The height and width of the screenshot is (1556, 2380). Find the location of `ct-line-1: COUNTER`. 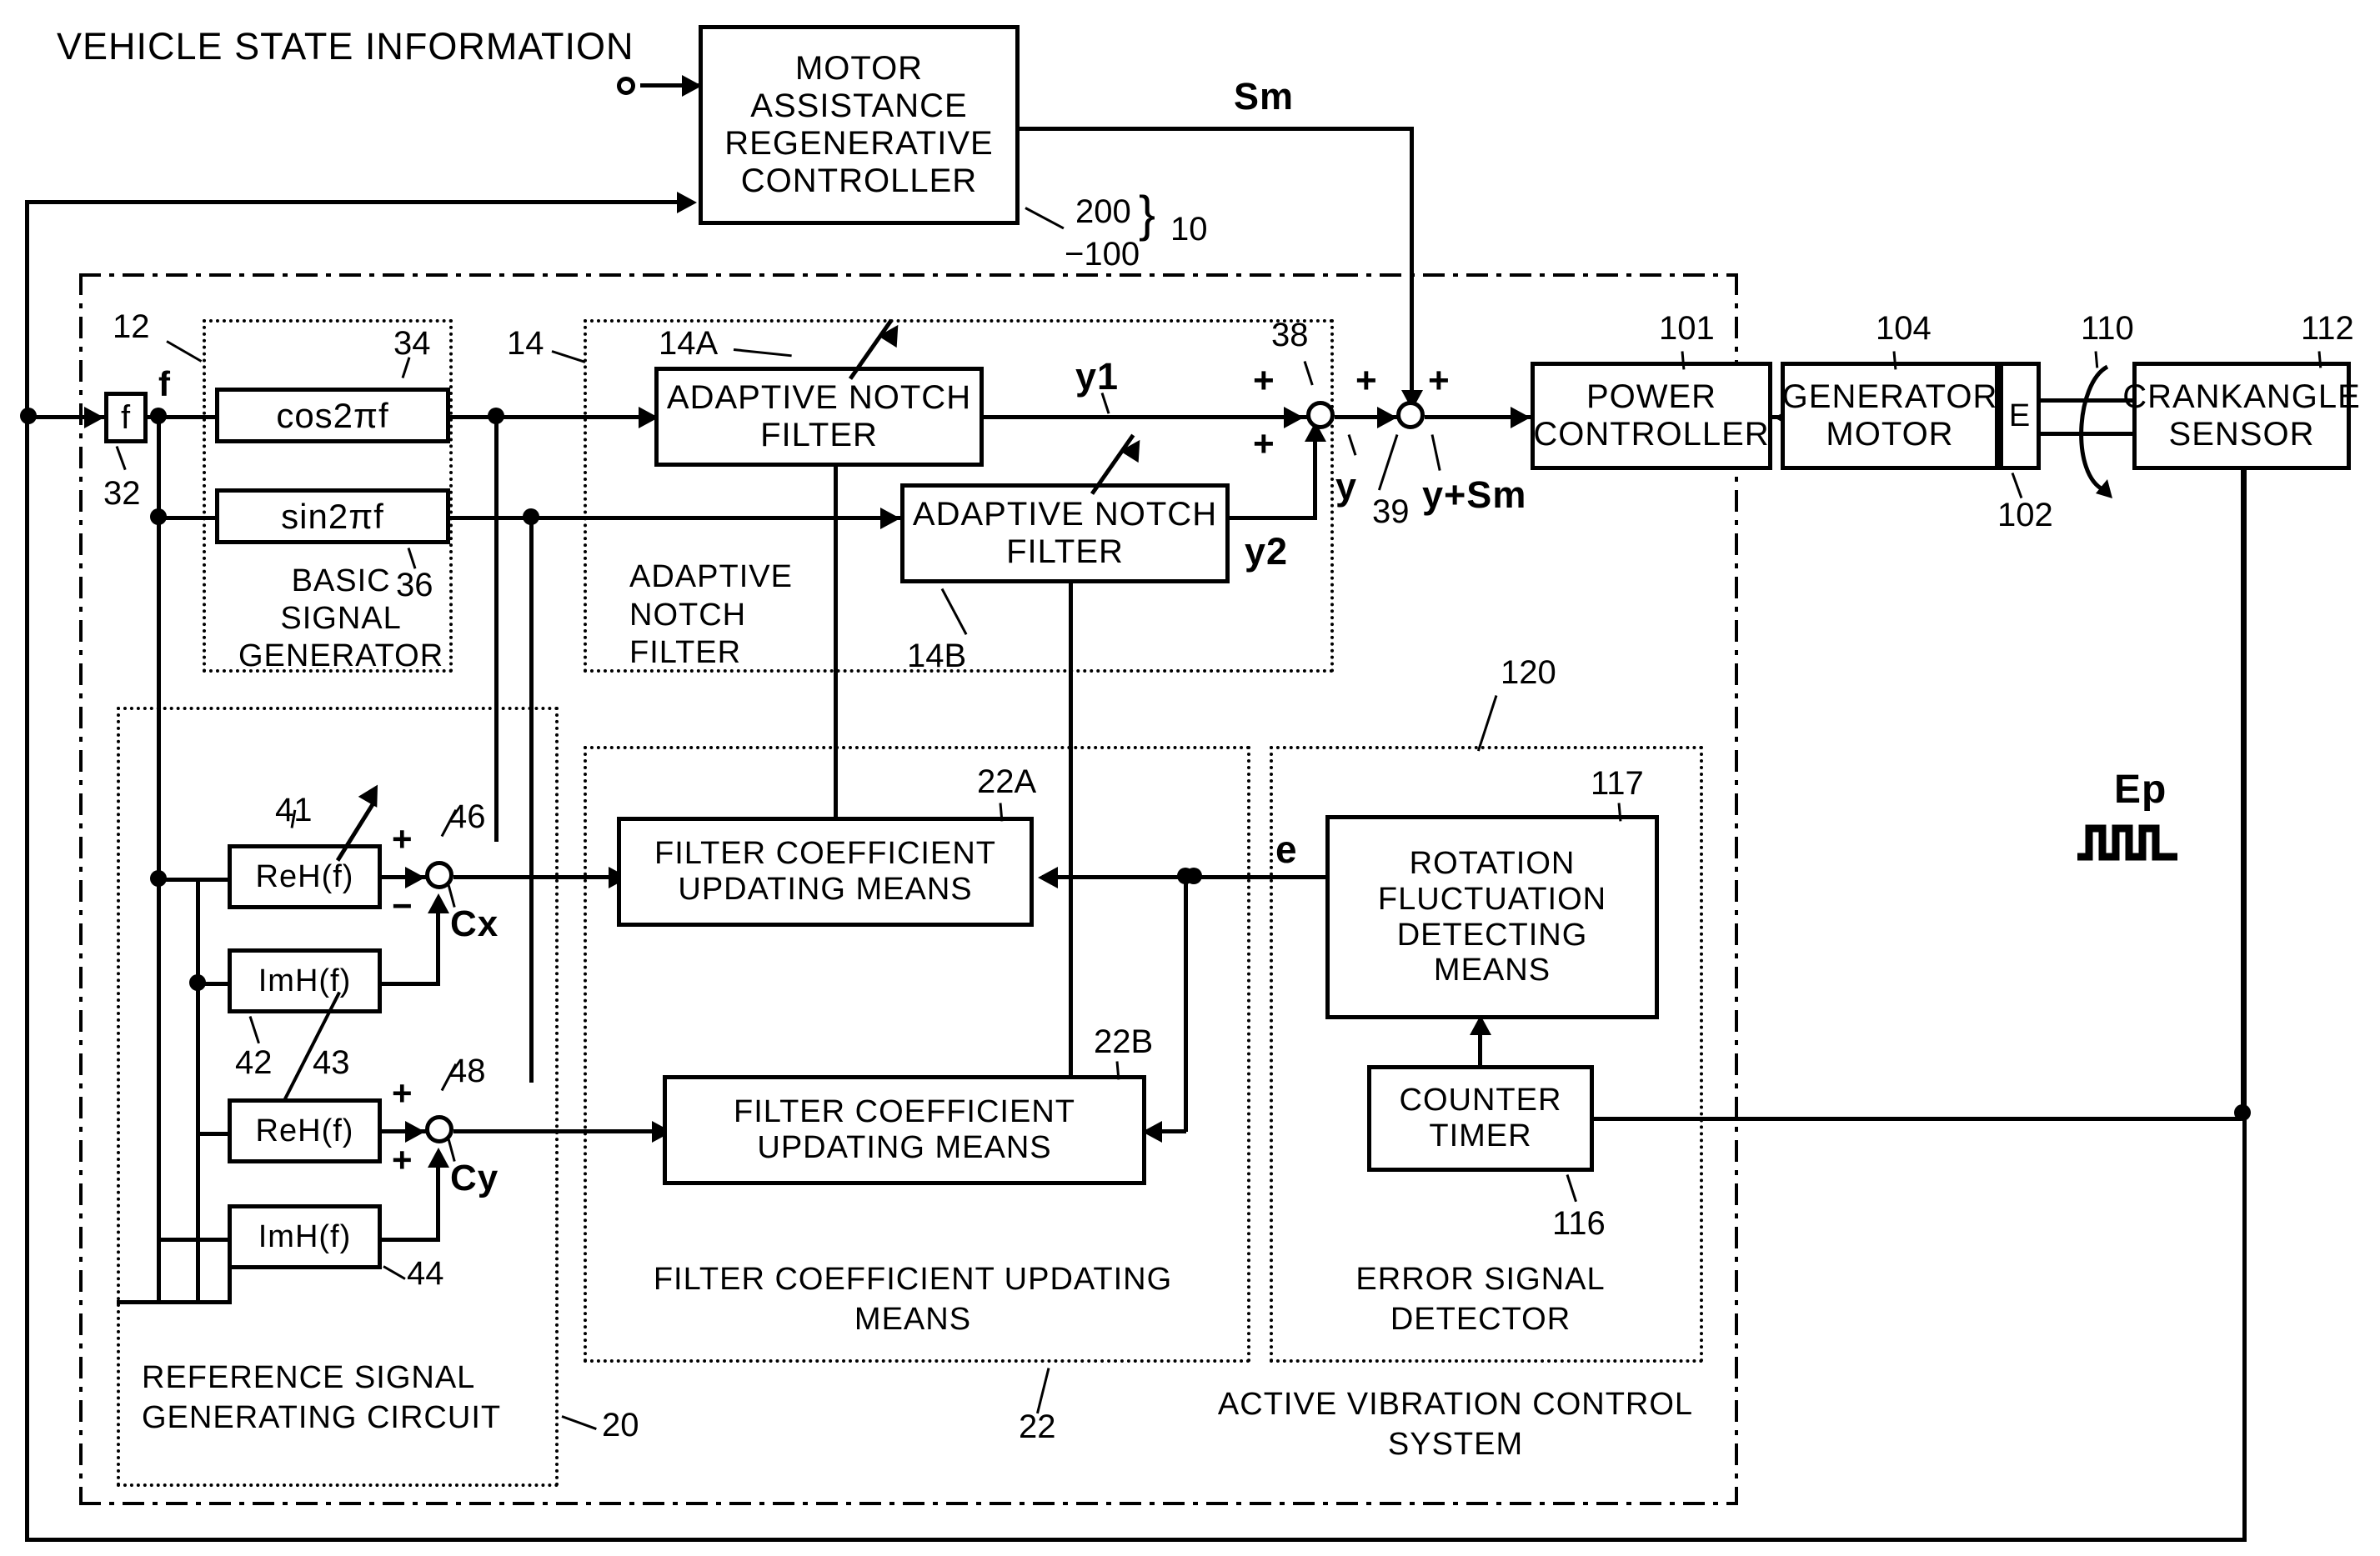

ct-line-1: COUNTER is located at coordinates (1480, 1100).